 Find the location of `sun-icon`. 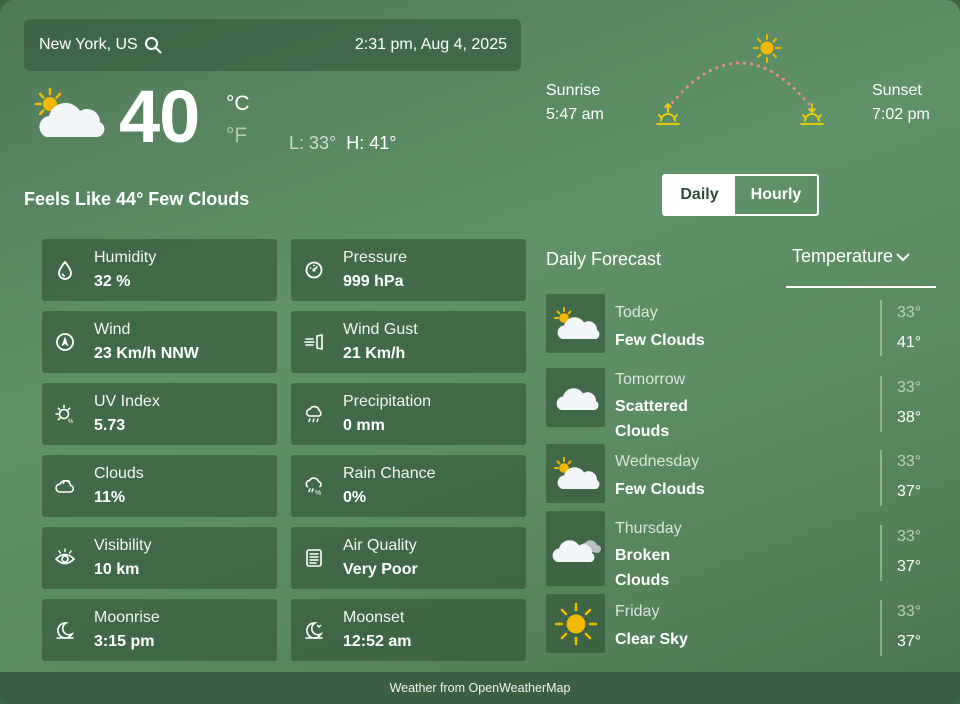

sun-icon is located at coordinates (575, 623).